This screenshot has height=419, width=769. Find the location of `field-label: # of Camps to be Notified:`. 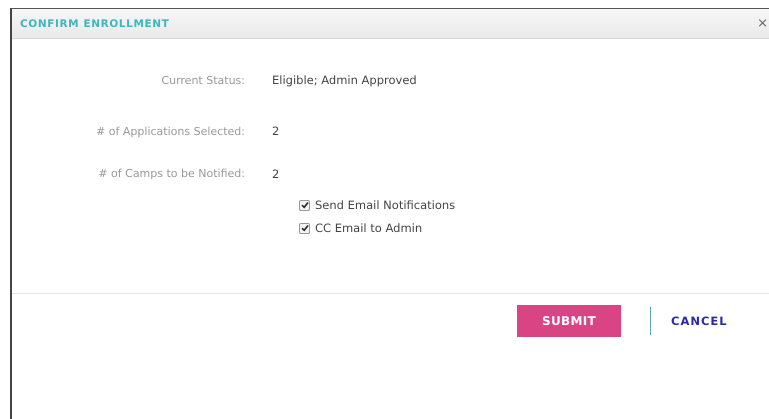

field-label: # of Camps to be Notified: is located at coordinates (171, 173).